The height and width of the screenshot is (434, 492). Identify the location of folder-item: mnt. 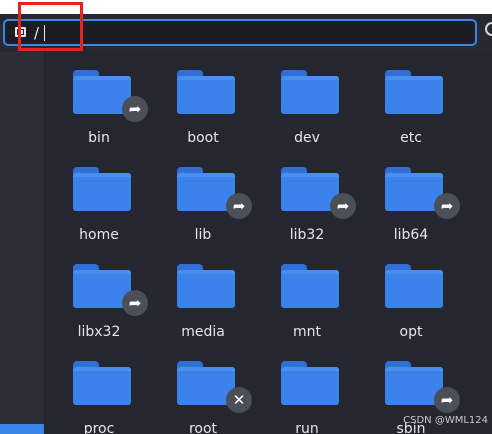
(307, 294).